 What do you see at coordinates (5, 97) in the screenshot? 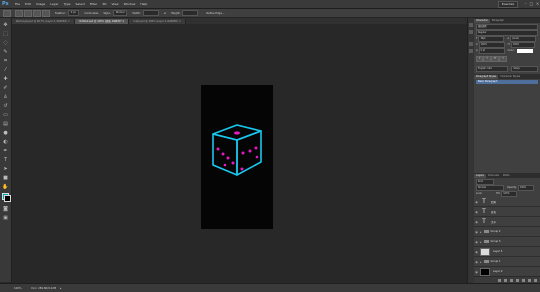
I see `clone-stamp-tool-icon: ♙` at bounding box center [5, 97].